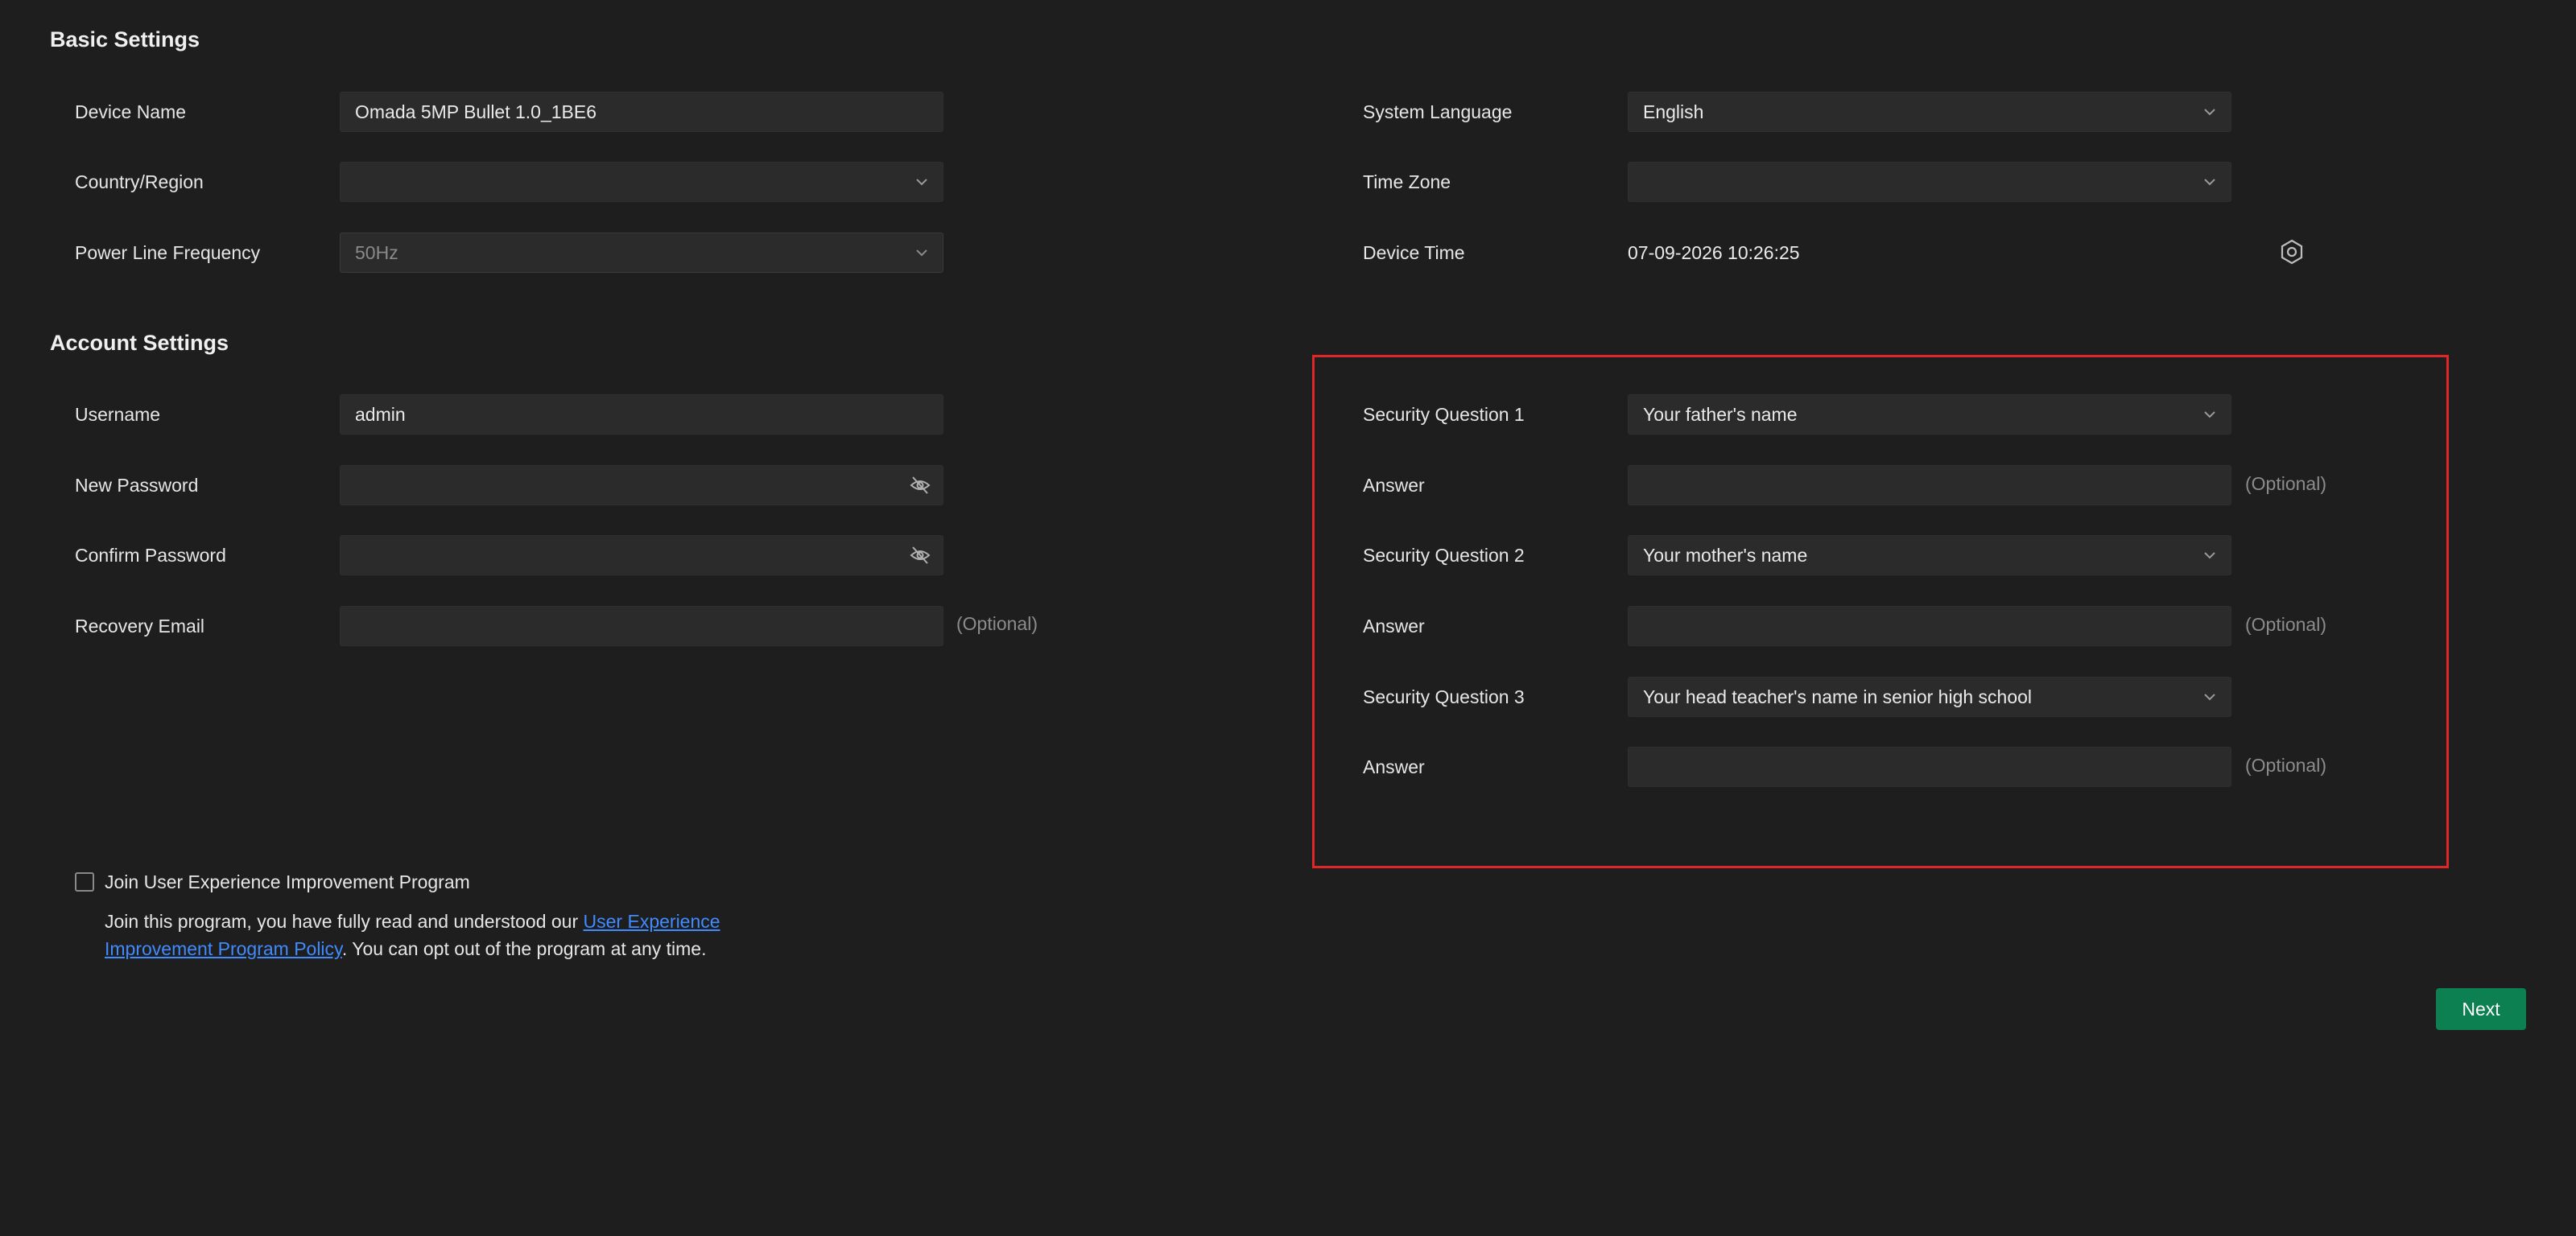 The width and height of the screenshot is (2576, 1236). I want to click on device-name-label: Device Name, so click(131, 111).